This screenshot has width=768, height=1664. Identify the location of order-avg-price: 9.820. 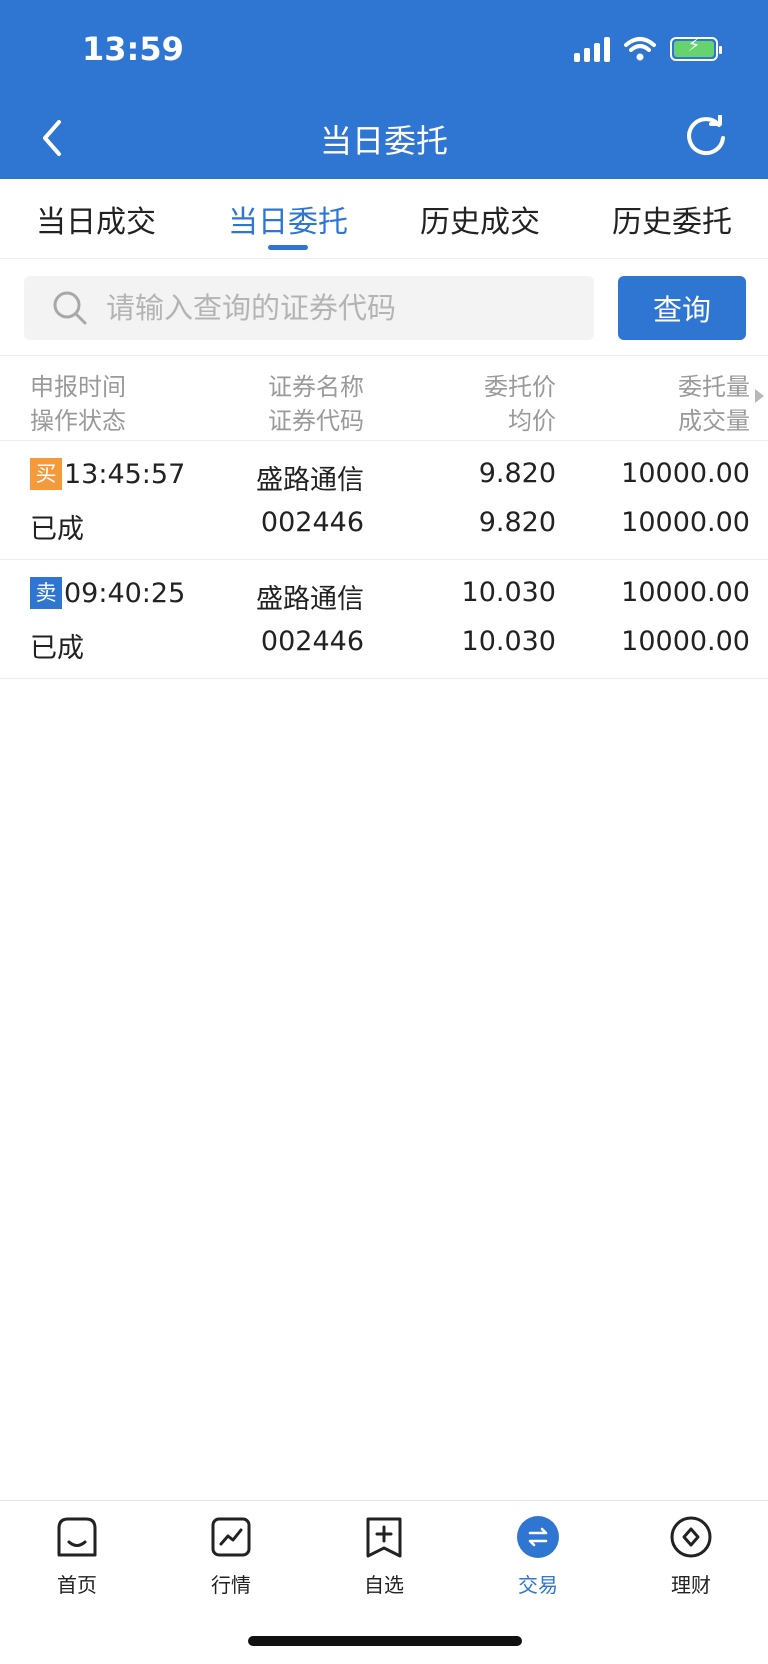
(517, 522).